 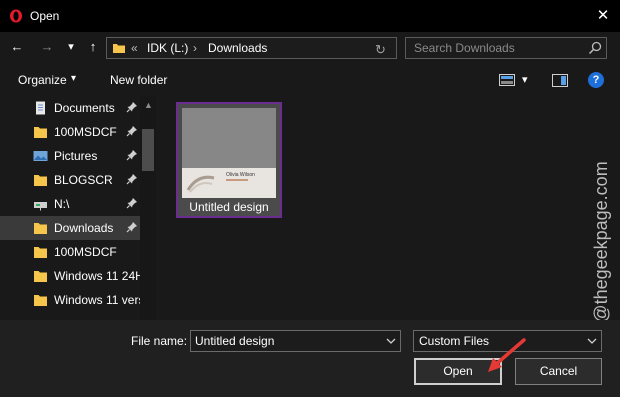 I want to click on title-bar: Open ✕, so click(x=310, y=16).